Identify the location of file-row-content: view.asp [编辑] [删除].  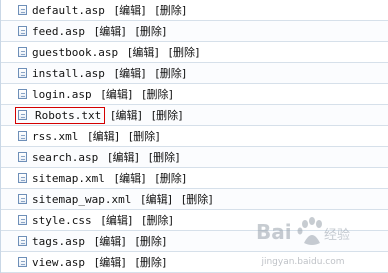
(104, 262).